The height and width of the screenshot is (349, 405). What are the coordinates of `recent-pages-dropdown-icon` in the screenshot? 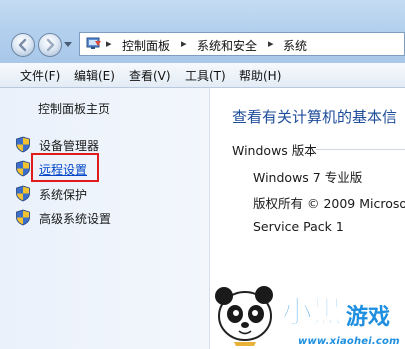 It's located at (68, 45).